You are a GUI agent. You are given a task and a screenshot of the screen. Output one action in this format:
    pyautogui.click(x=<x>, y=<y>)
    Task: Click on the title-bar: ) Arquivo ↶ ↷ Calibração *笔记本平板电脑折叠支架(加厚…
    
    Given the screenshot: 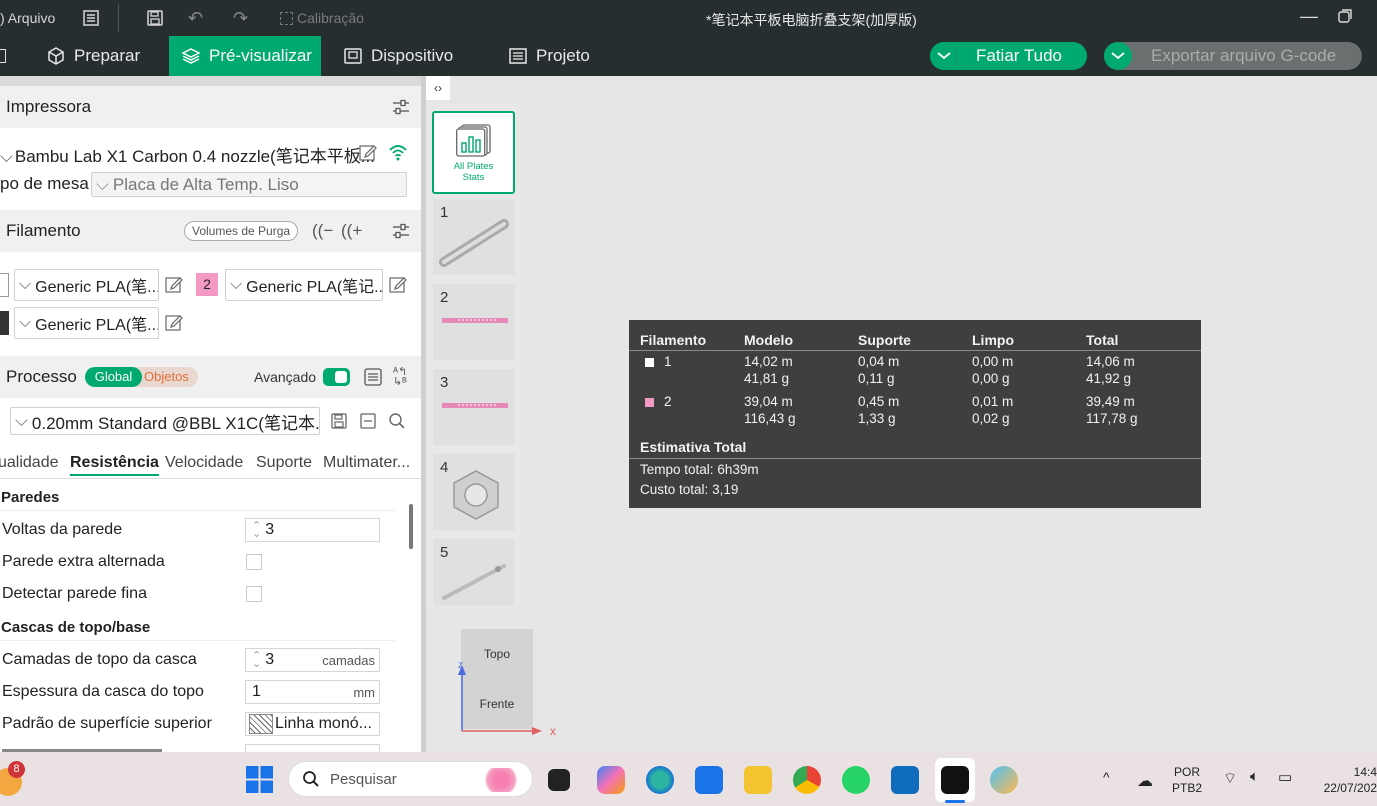 What is the action you would take?
    pyautogui.click(x=688, y=18)
    